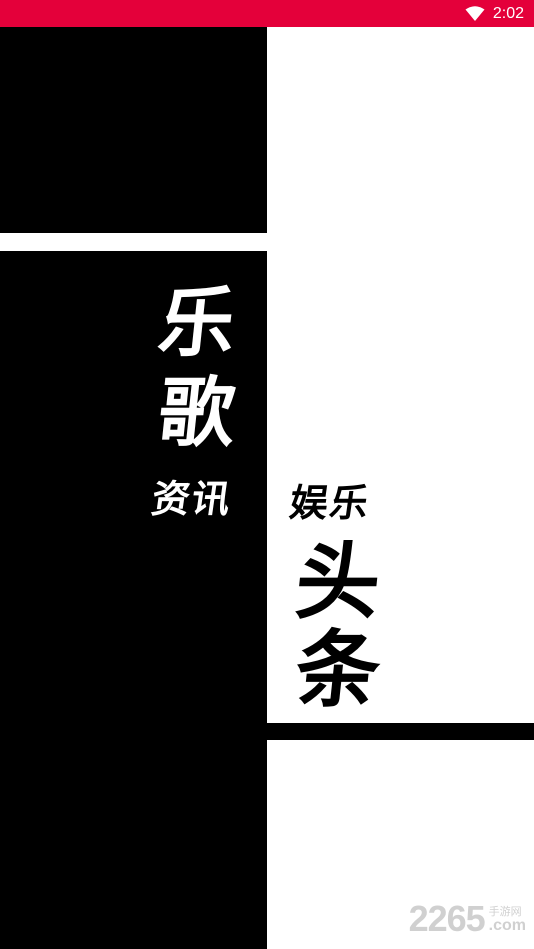  Describe the element at coordinates (197, 412) in the screenshot. I see `app-title-char: 歌` at that location.